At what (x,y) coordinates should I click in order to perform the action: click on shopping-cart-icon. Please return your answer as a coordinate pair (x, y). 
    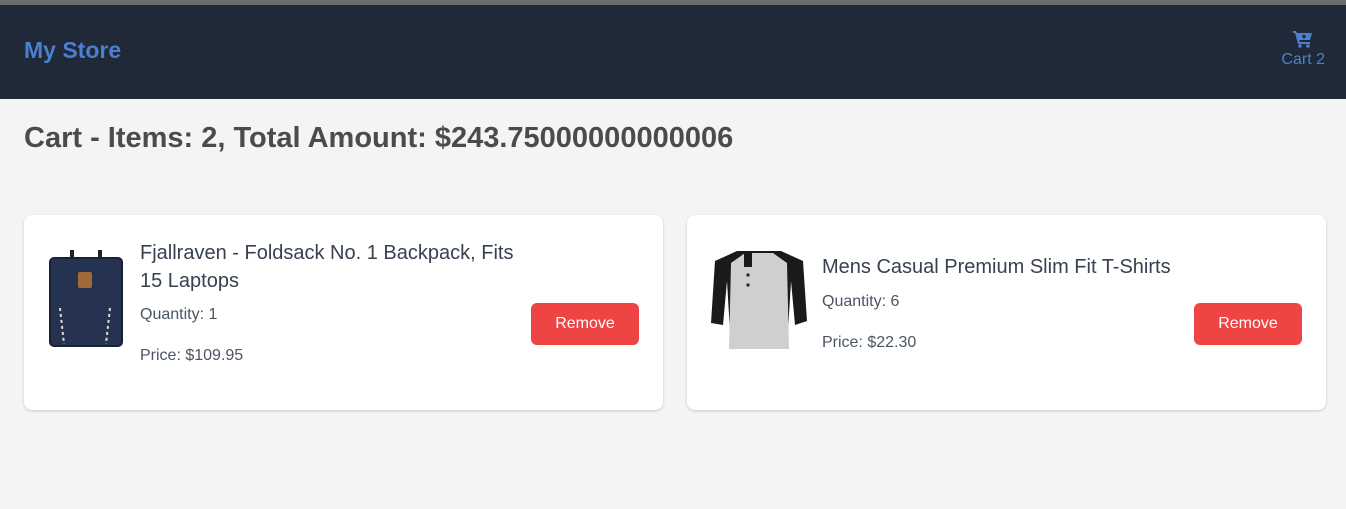
    Looking at the image, I should click on (1303, 39).